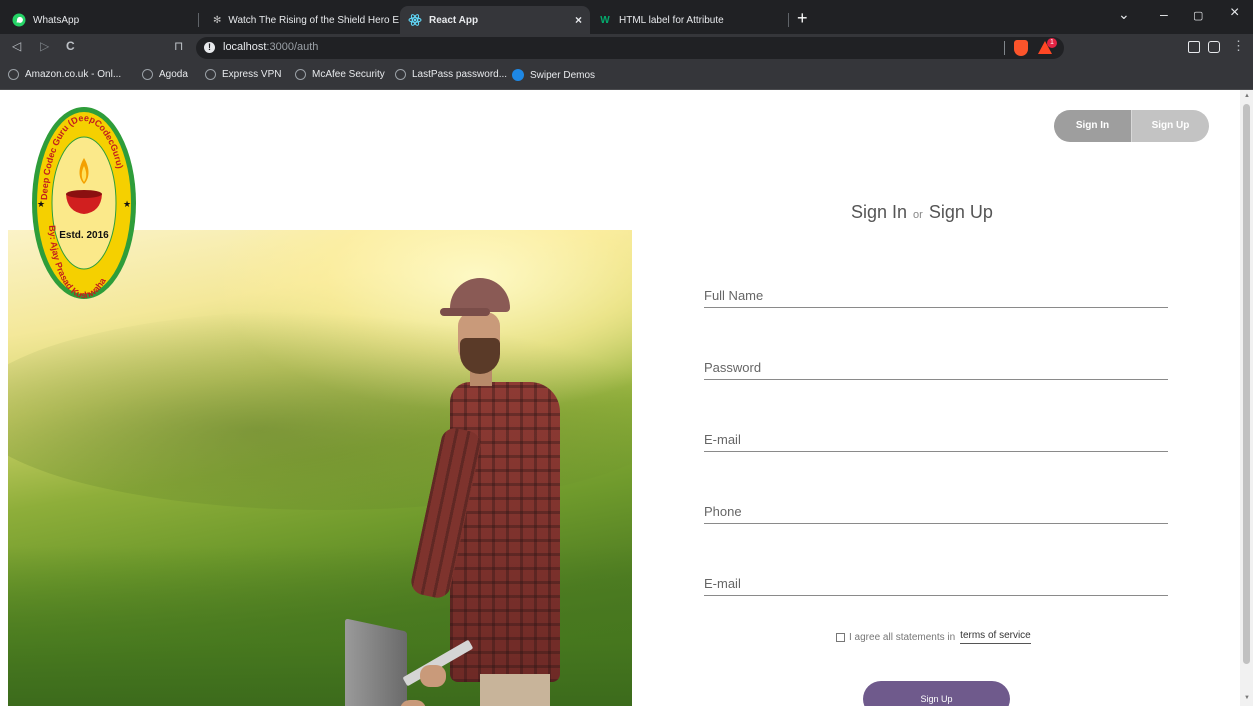 The image size is (1253, 706). What do you see at coordinates (879, 212) in the screenshot?
I see `title-signin-link: Sign In` at bounding box center [879, 212].